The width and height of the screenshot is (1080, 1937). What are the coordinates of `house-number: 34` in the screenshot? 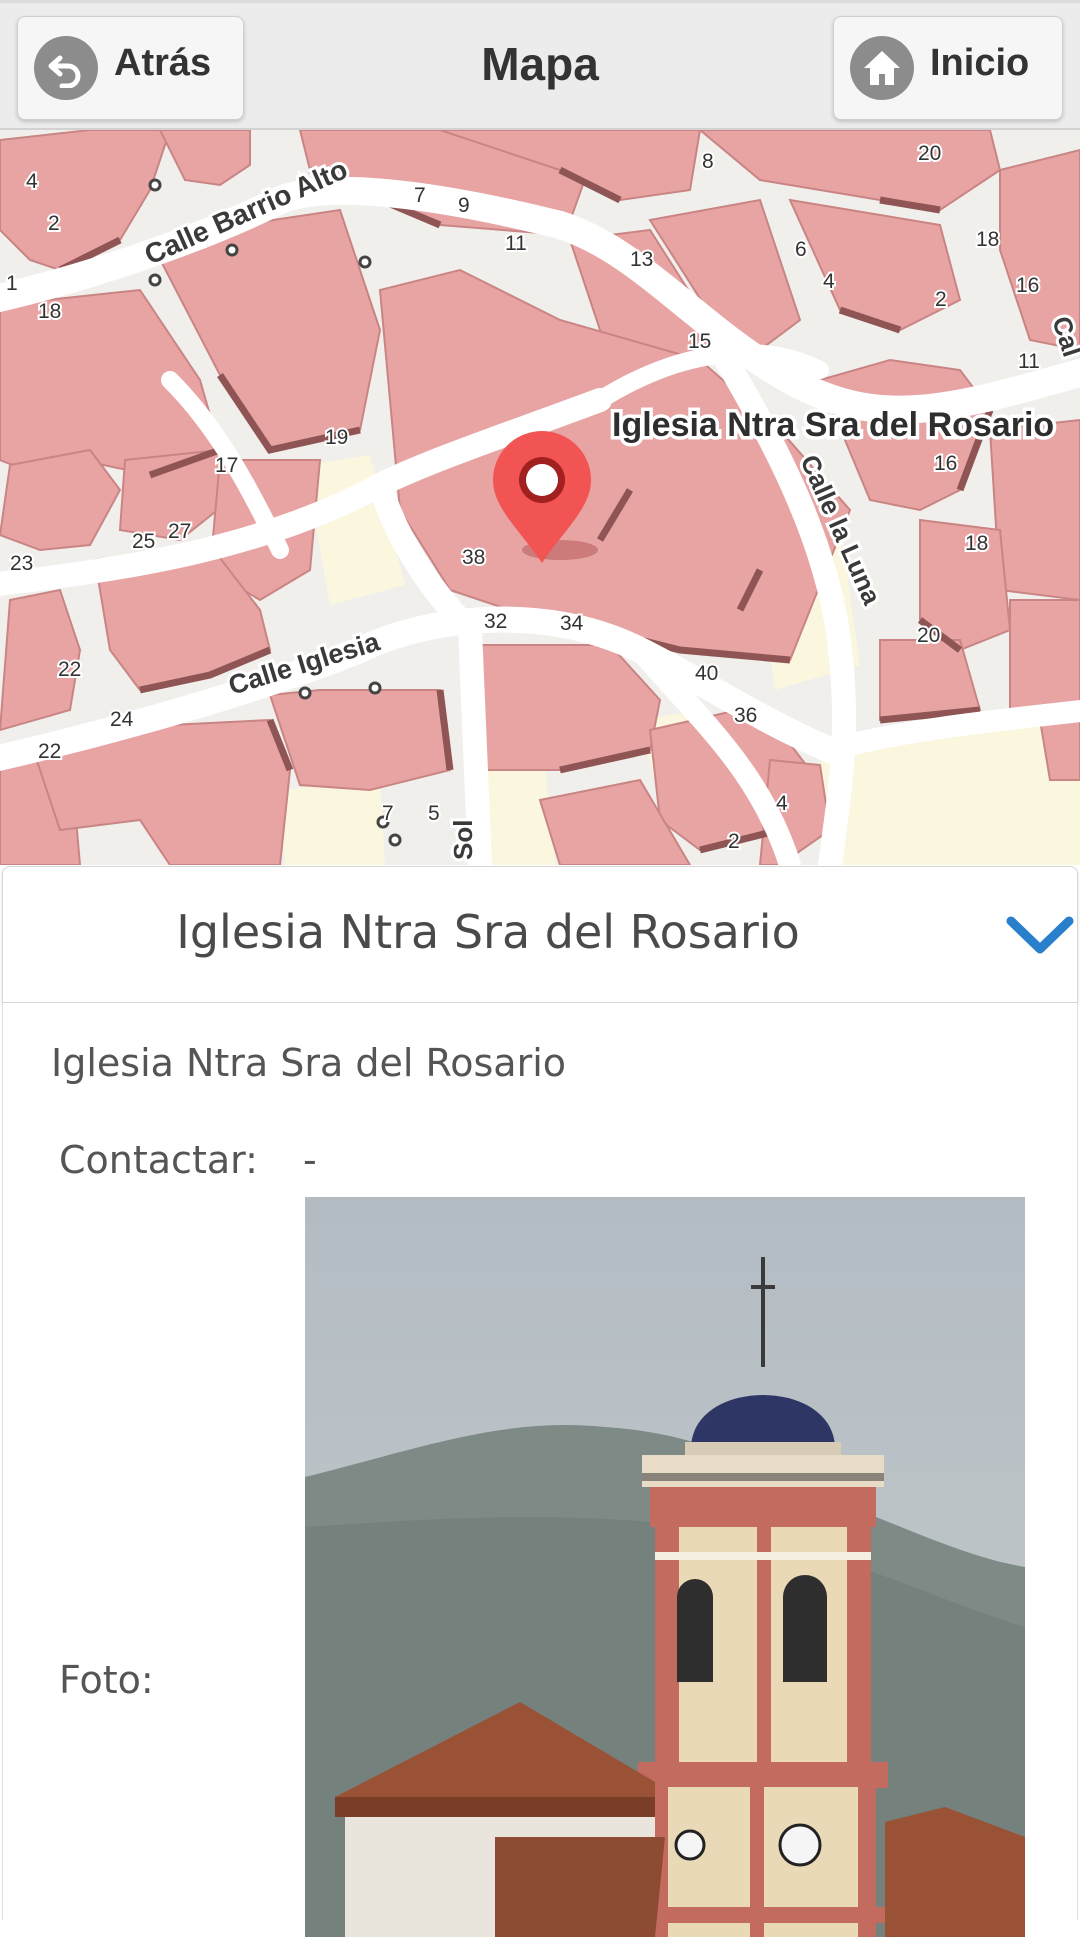 It's located at (572, 623).